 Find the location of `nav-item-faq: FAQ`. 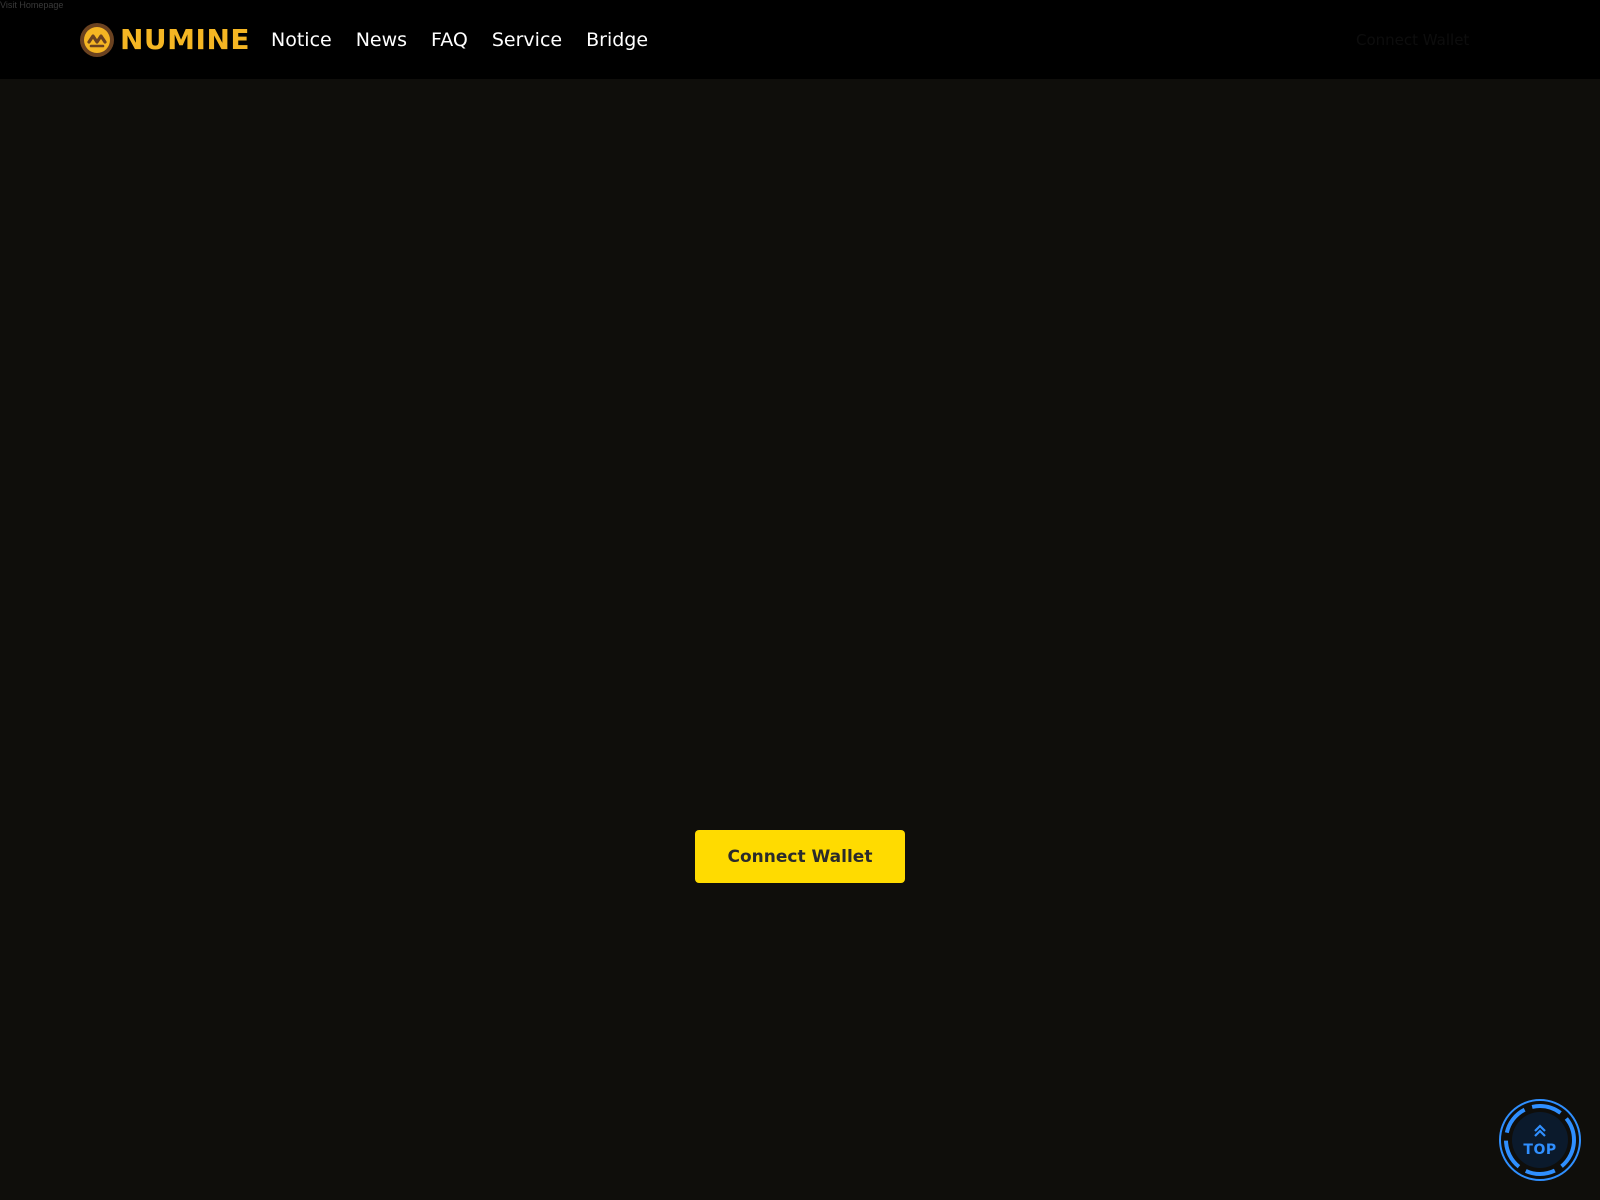

nav-item-faq: FAQ is located at coordinates (449, 40).